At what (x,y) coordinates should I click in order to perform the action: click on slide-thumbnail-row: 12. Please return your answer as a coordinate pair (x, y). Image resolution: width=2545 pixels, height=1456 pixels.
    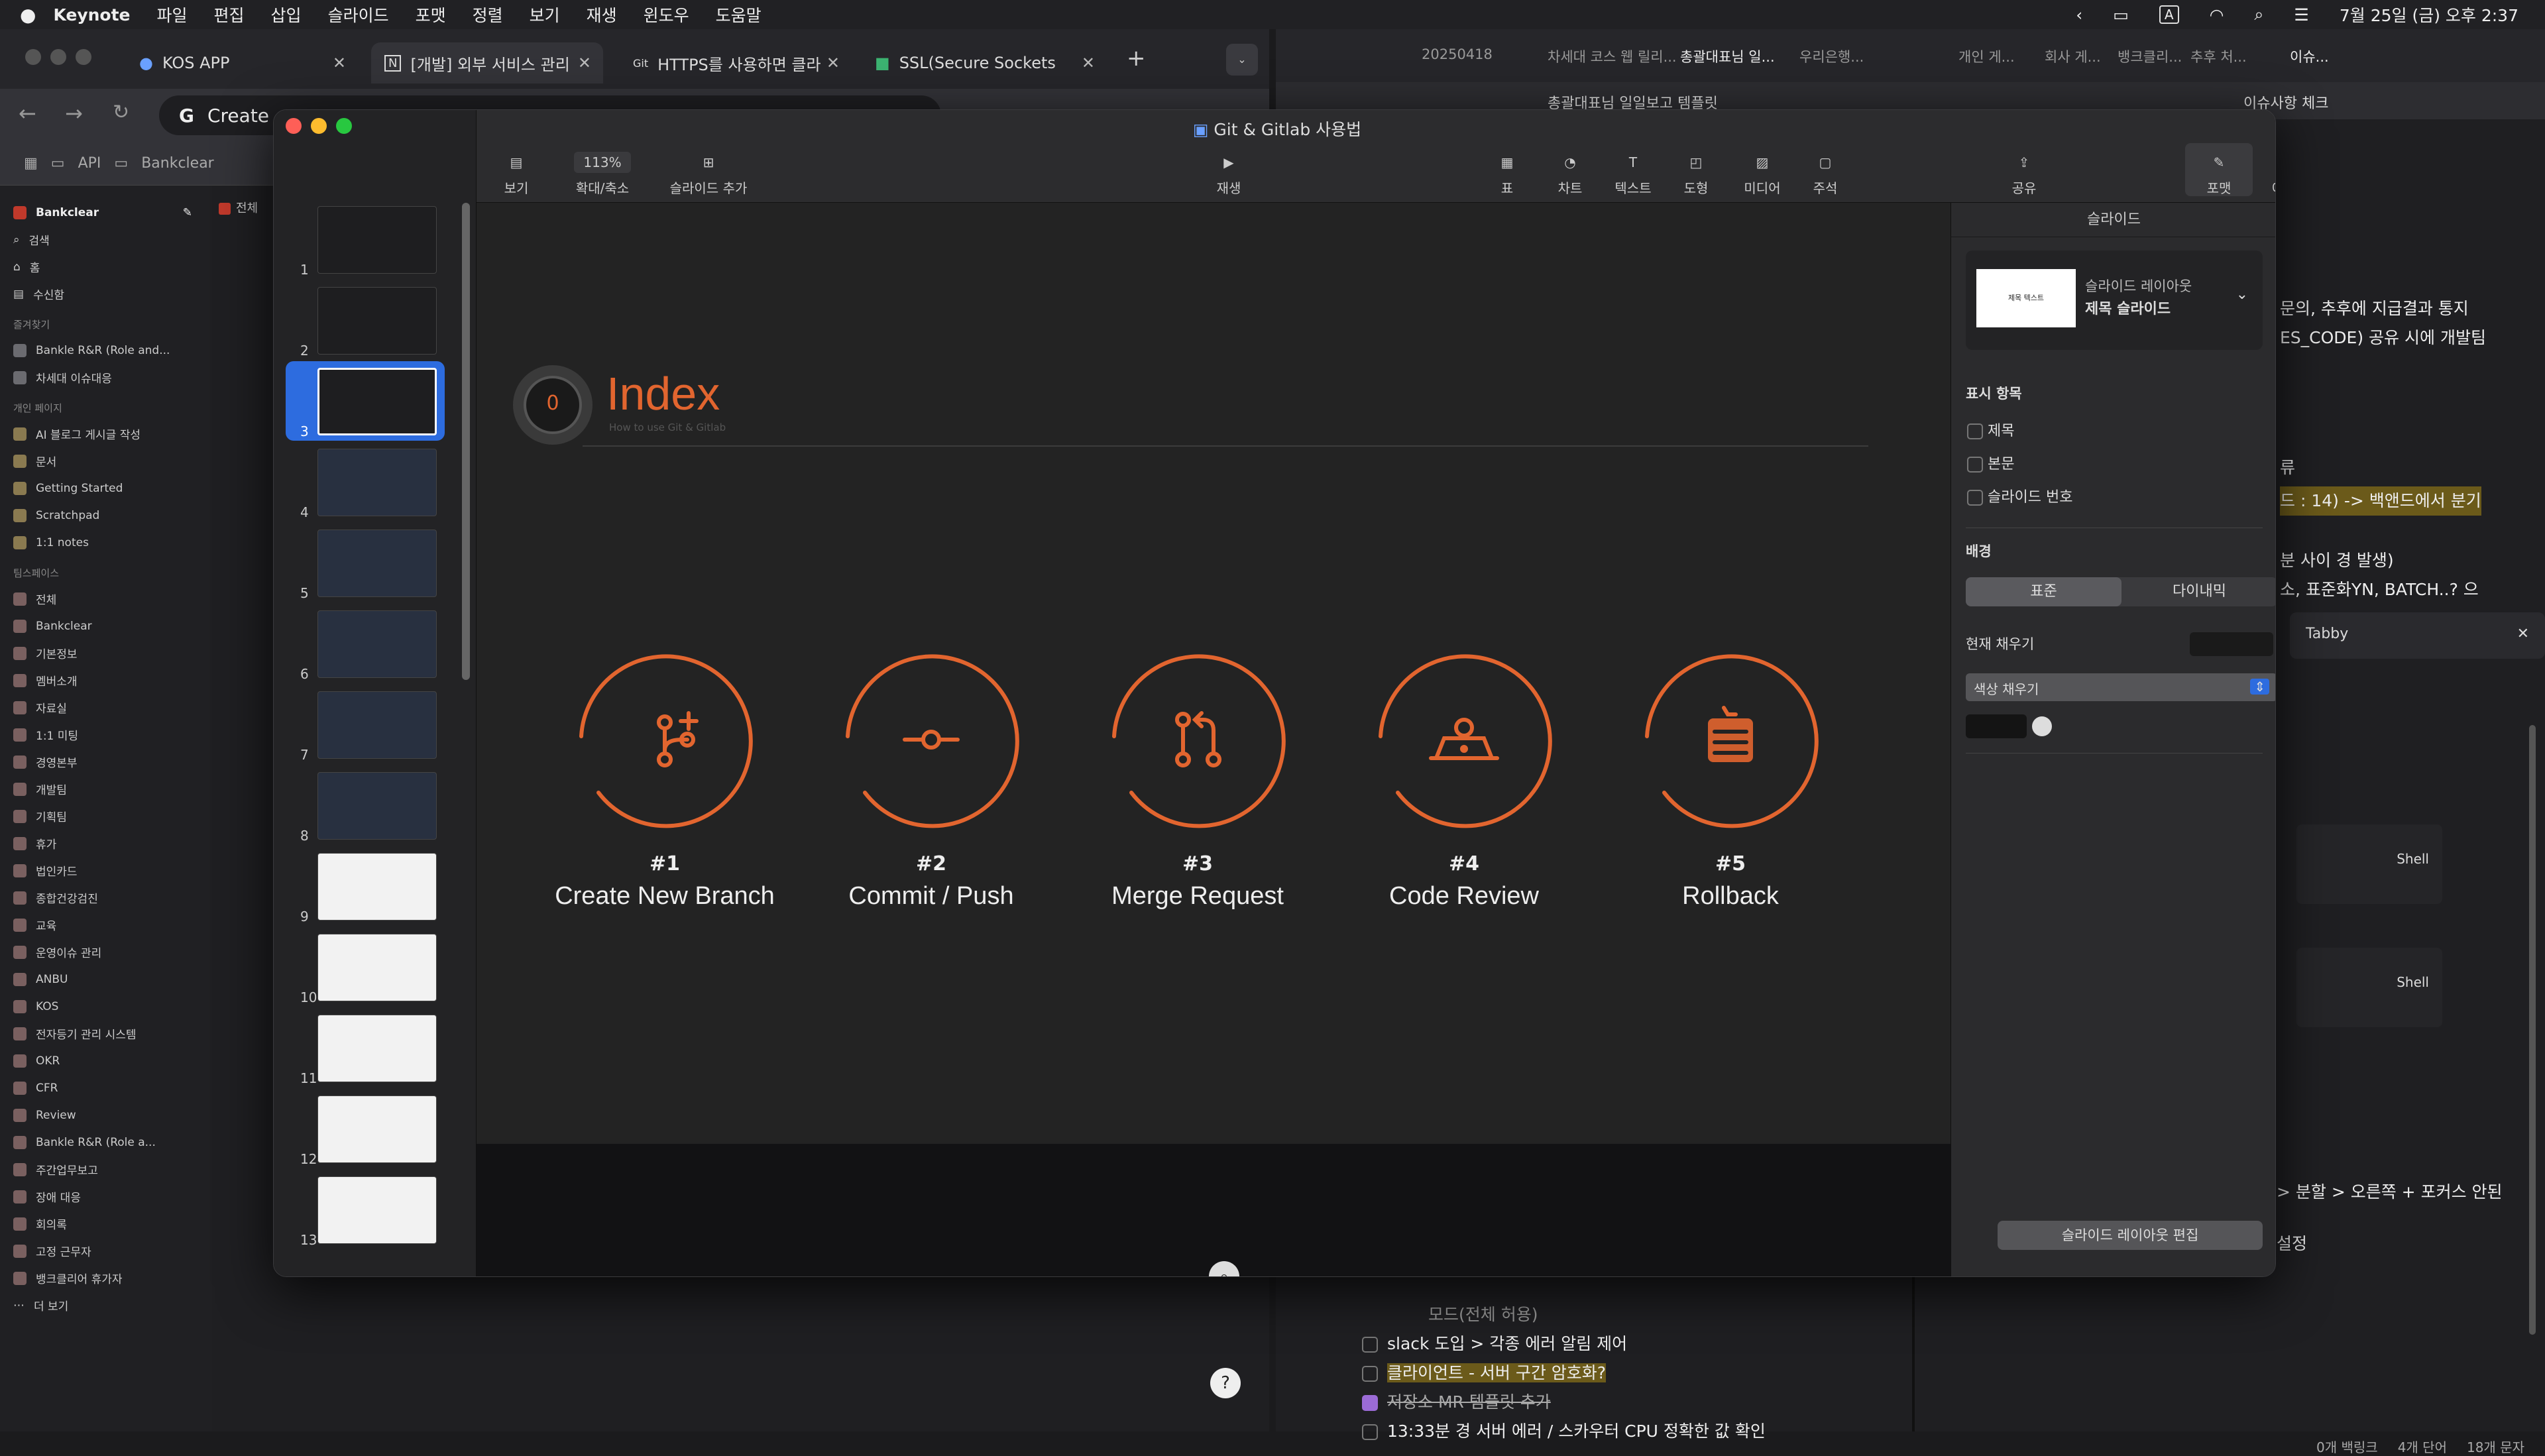
    Looking at the image, I should click on (366, 1131).